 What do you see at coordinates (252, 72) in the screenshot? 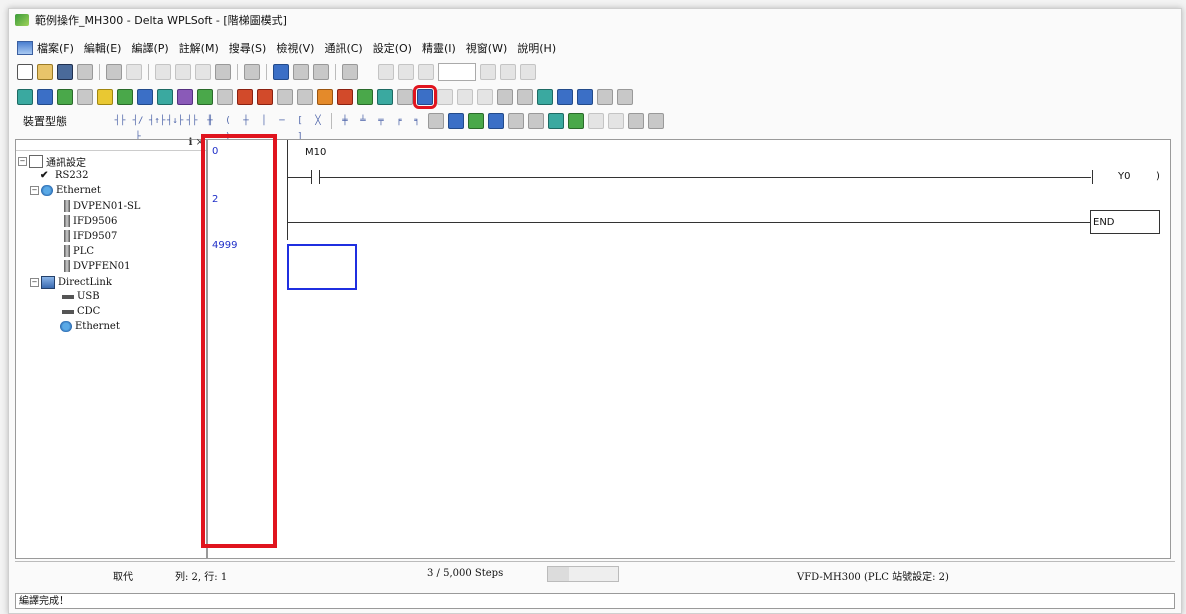
I see `undo-arrow-icon` at bounding box center [252, 72].